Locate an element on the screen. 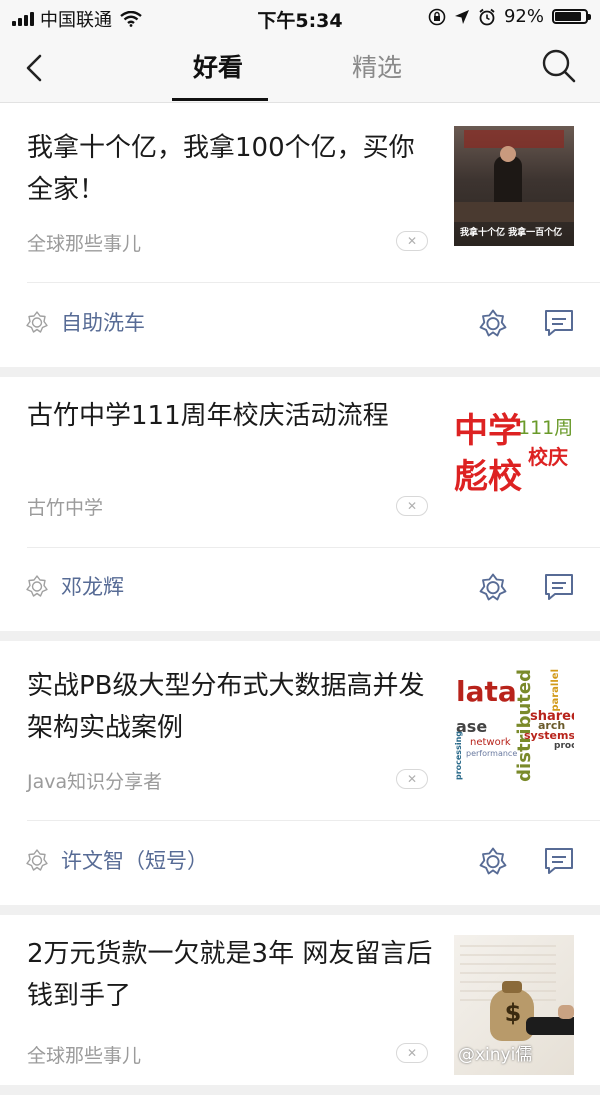 The height and width of the screenshot is (1095, 600). friend-name: 许文智（短号） is located at coordinates (134, 860).